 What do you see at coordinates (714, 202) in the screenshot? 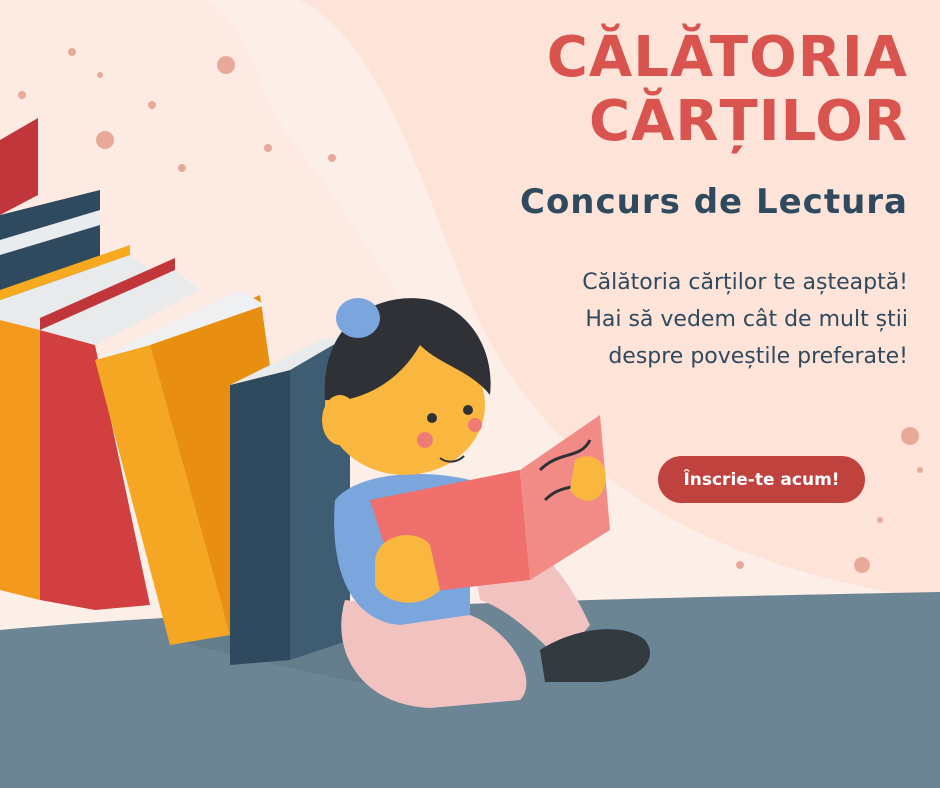
I see `subtitle: Concurs de Lectura` at bounding box center [714, 202].